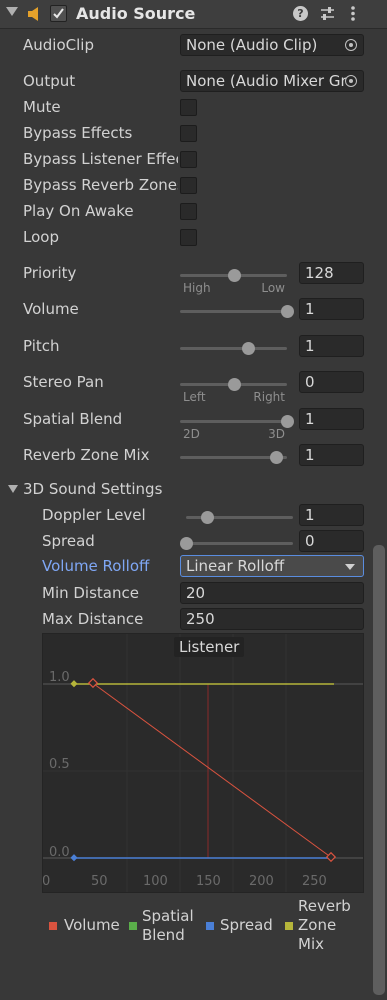 The height and width of the screenshot is (1000, 387). Describe the element at coordinates (331, 455) in the screenshot. I see `reverb-zone-mix-value-field: 1` at that location.